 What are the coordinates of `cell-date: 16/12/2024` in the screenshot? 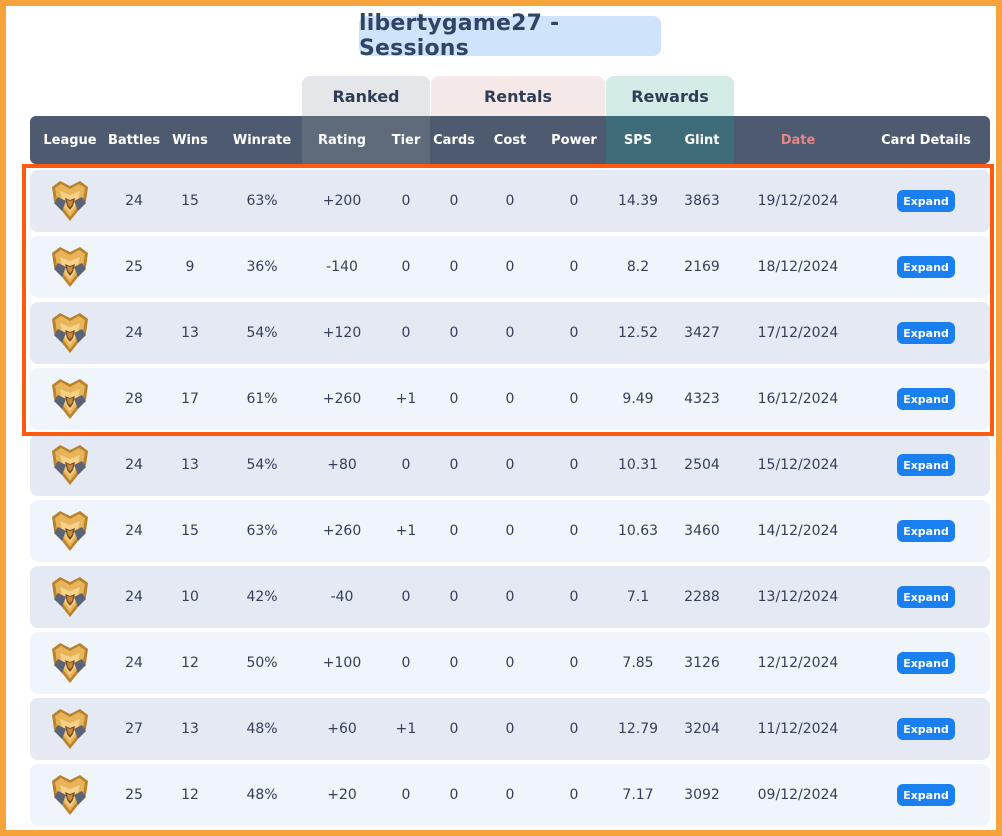 It's located at (798, 399).